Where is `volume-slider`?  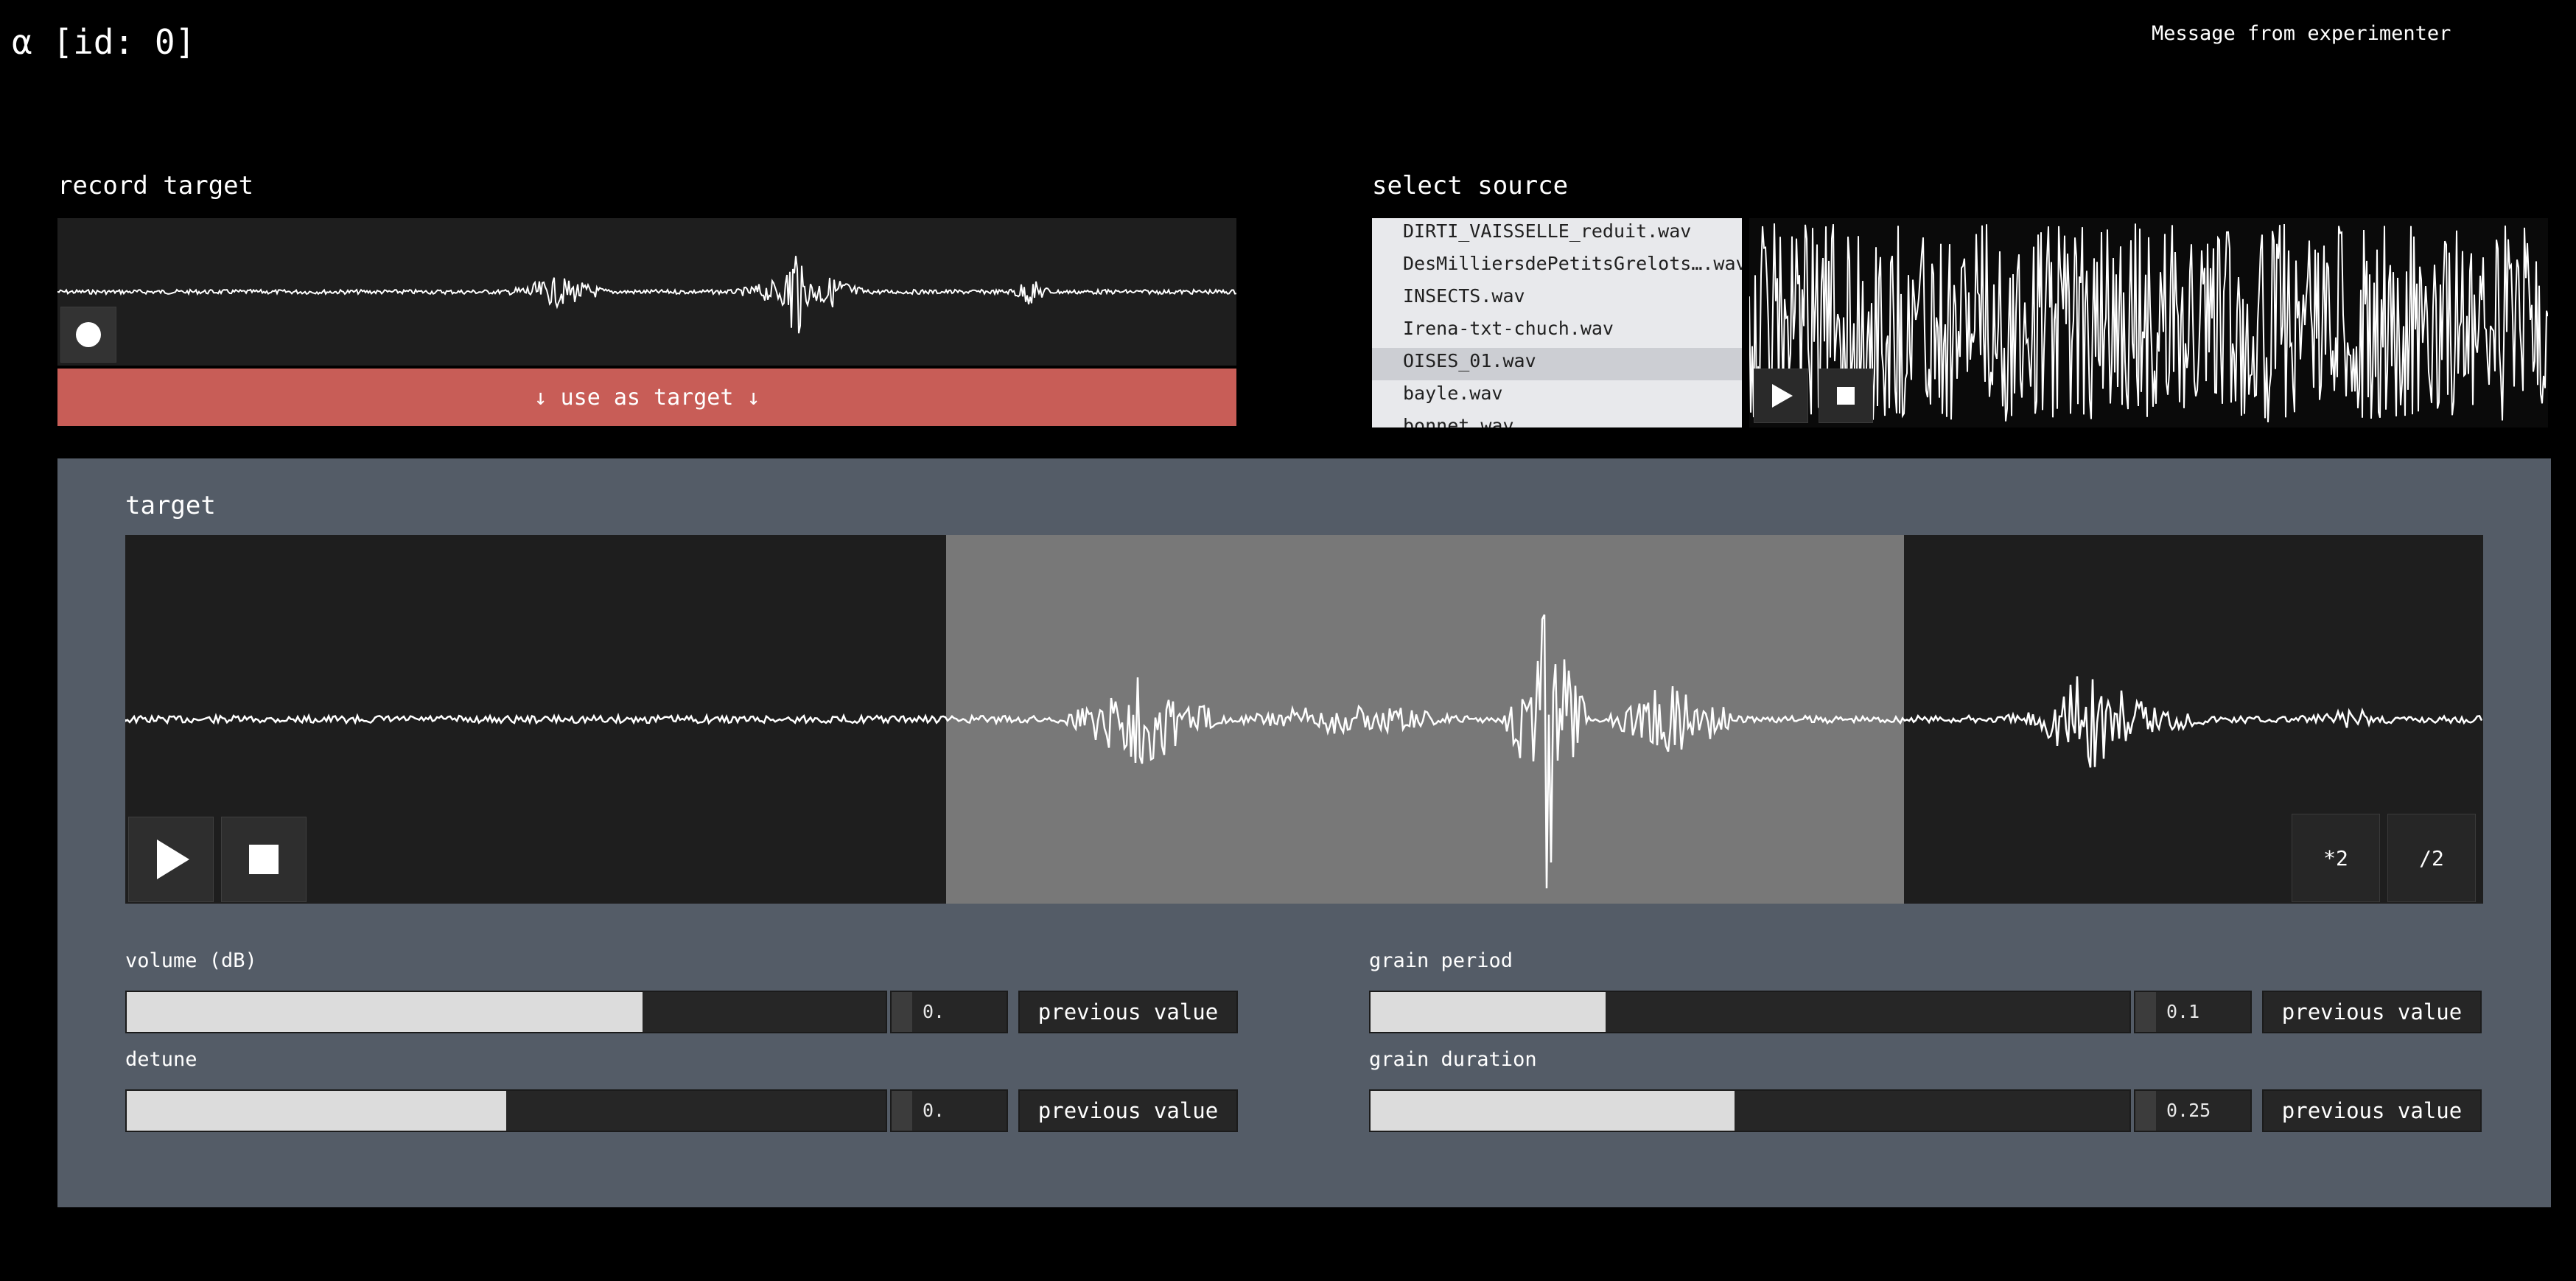
volume-slider is located at coordinates (506, 1012).